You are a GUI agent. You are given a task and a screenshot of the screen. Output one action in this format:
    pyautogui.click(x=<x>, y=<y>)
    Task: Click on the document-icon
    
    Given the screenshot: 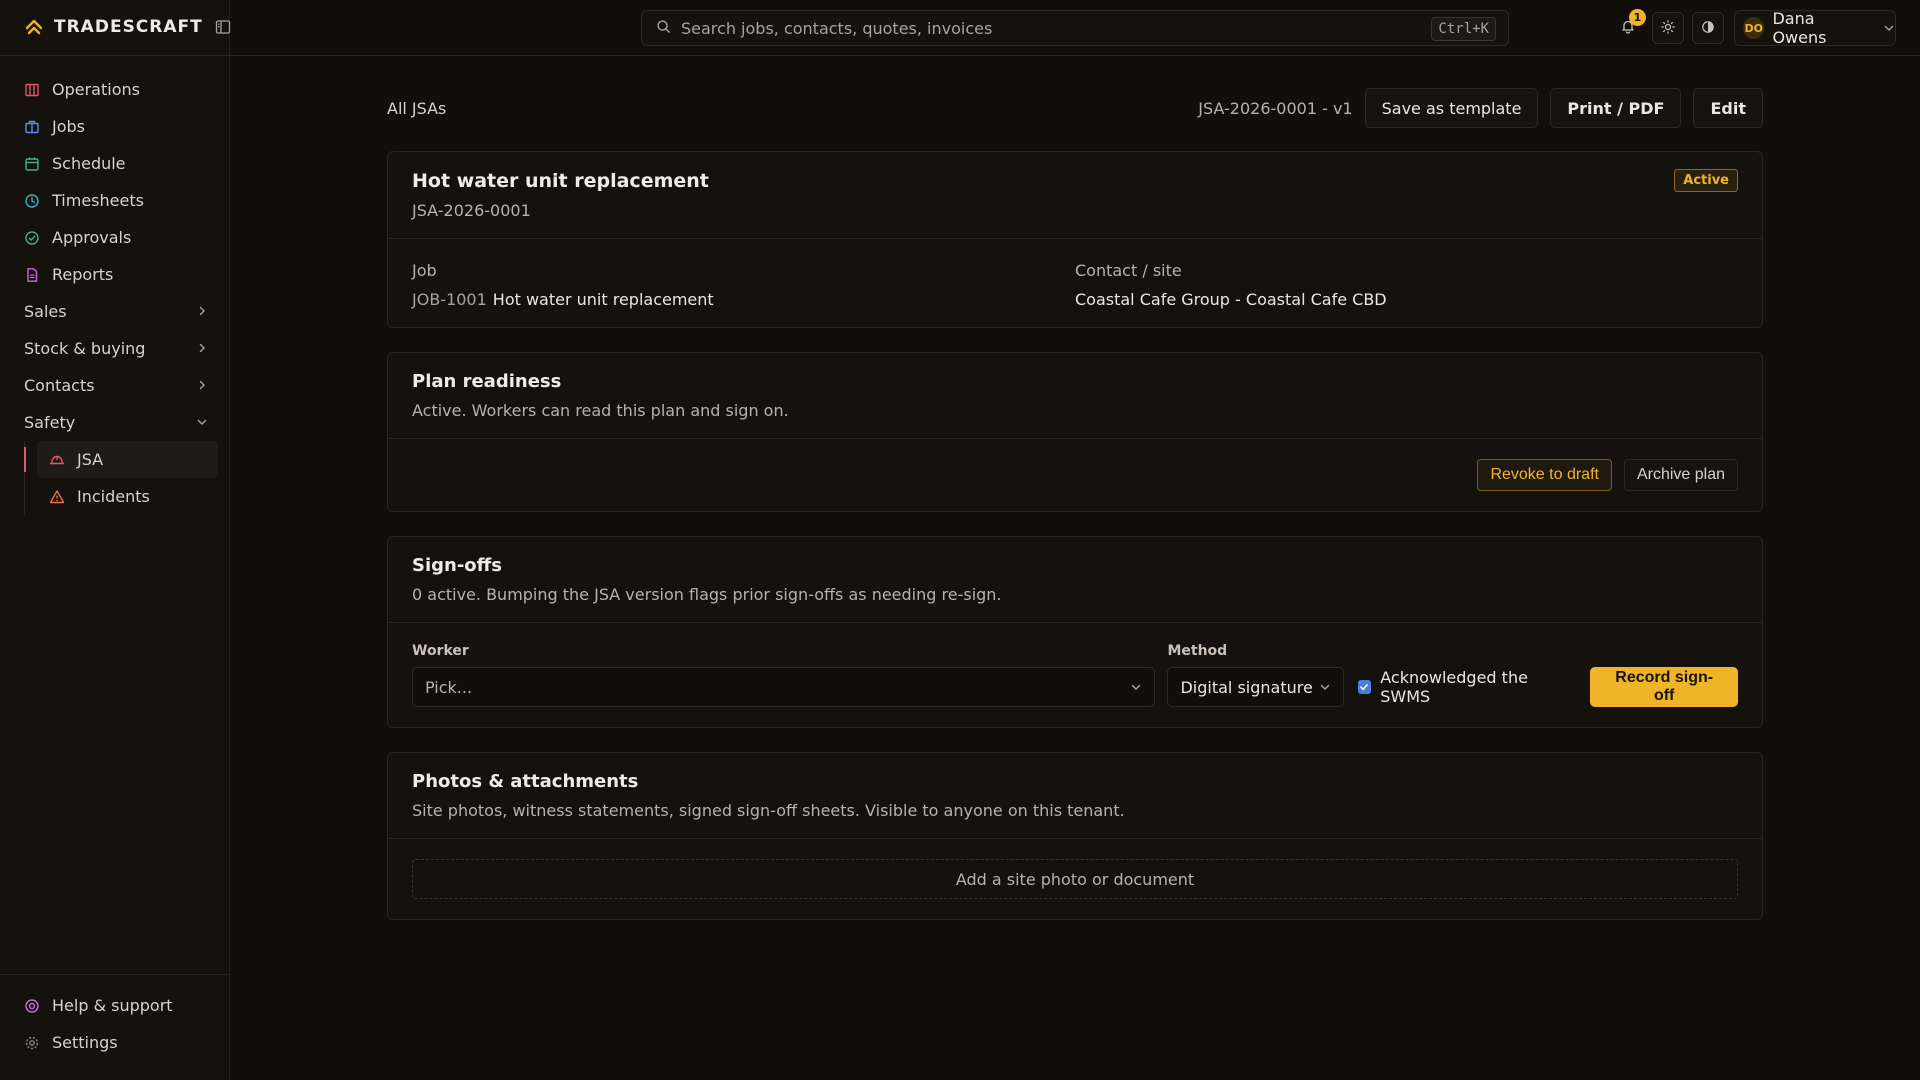 What is the action you would take?
    pyautogui.click(x=32, y=275)
    